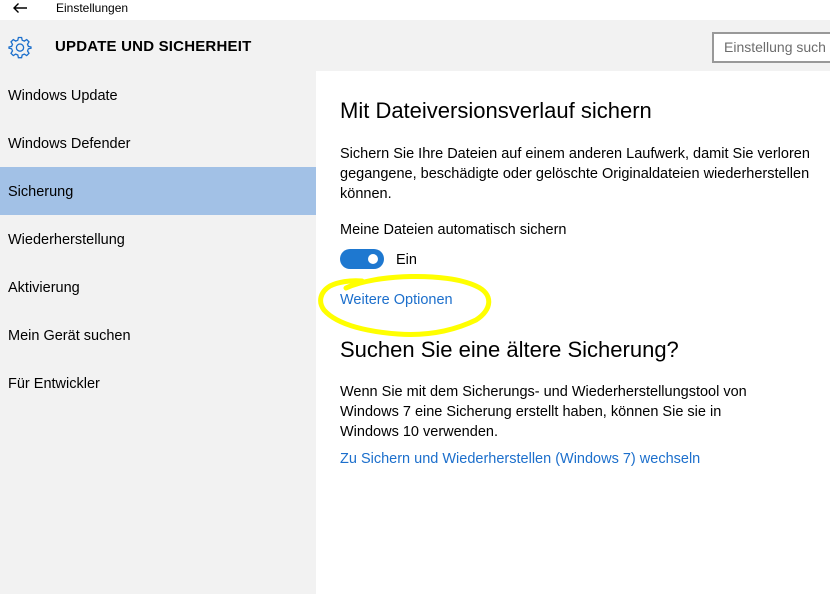 The width and height of the screenshot is (830, 594). I want to click on gear-icon, so click(20, 47).